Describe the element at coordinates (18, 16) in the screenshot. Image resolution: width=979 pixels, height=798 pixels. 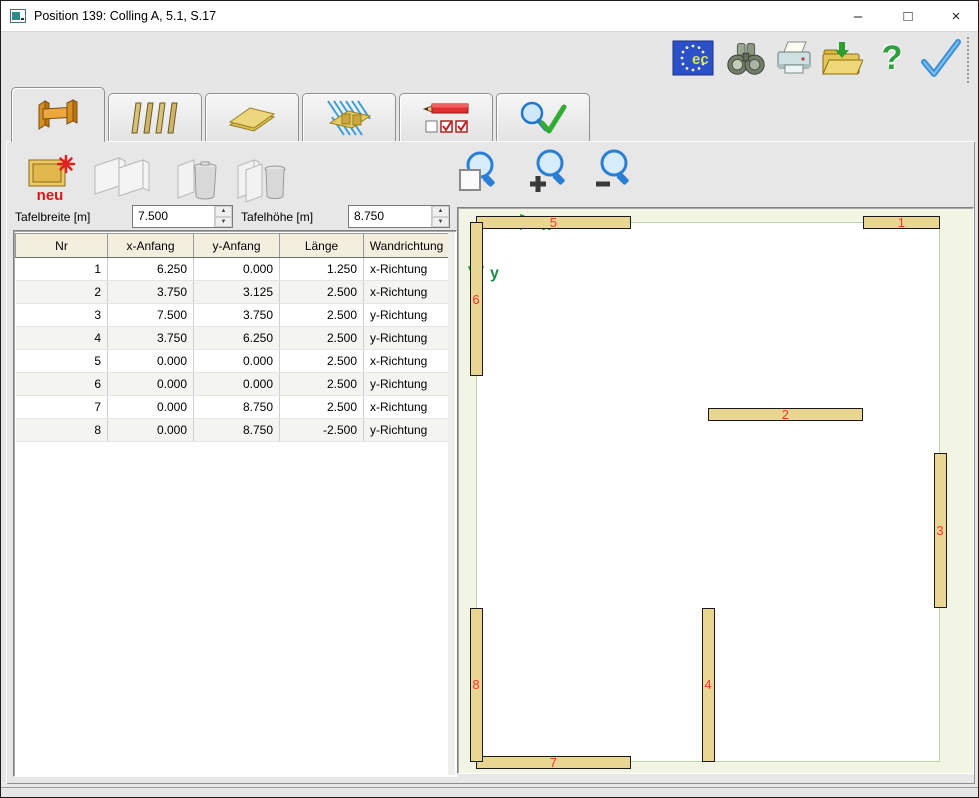
I see `app-icon` at that location.